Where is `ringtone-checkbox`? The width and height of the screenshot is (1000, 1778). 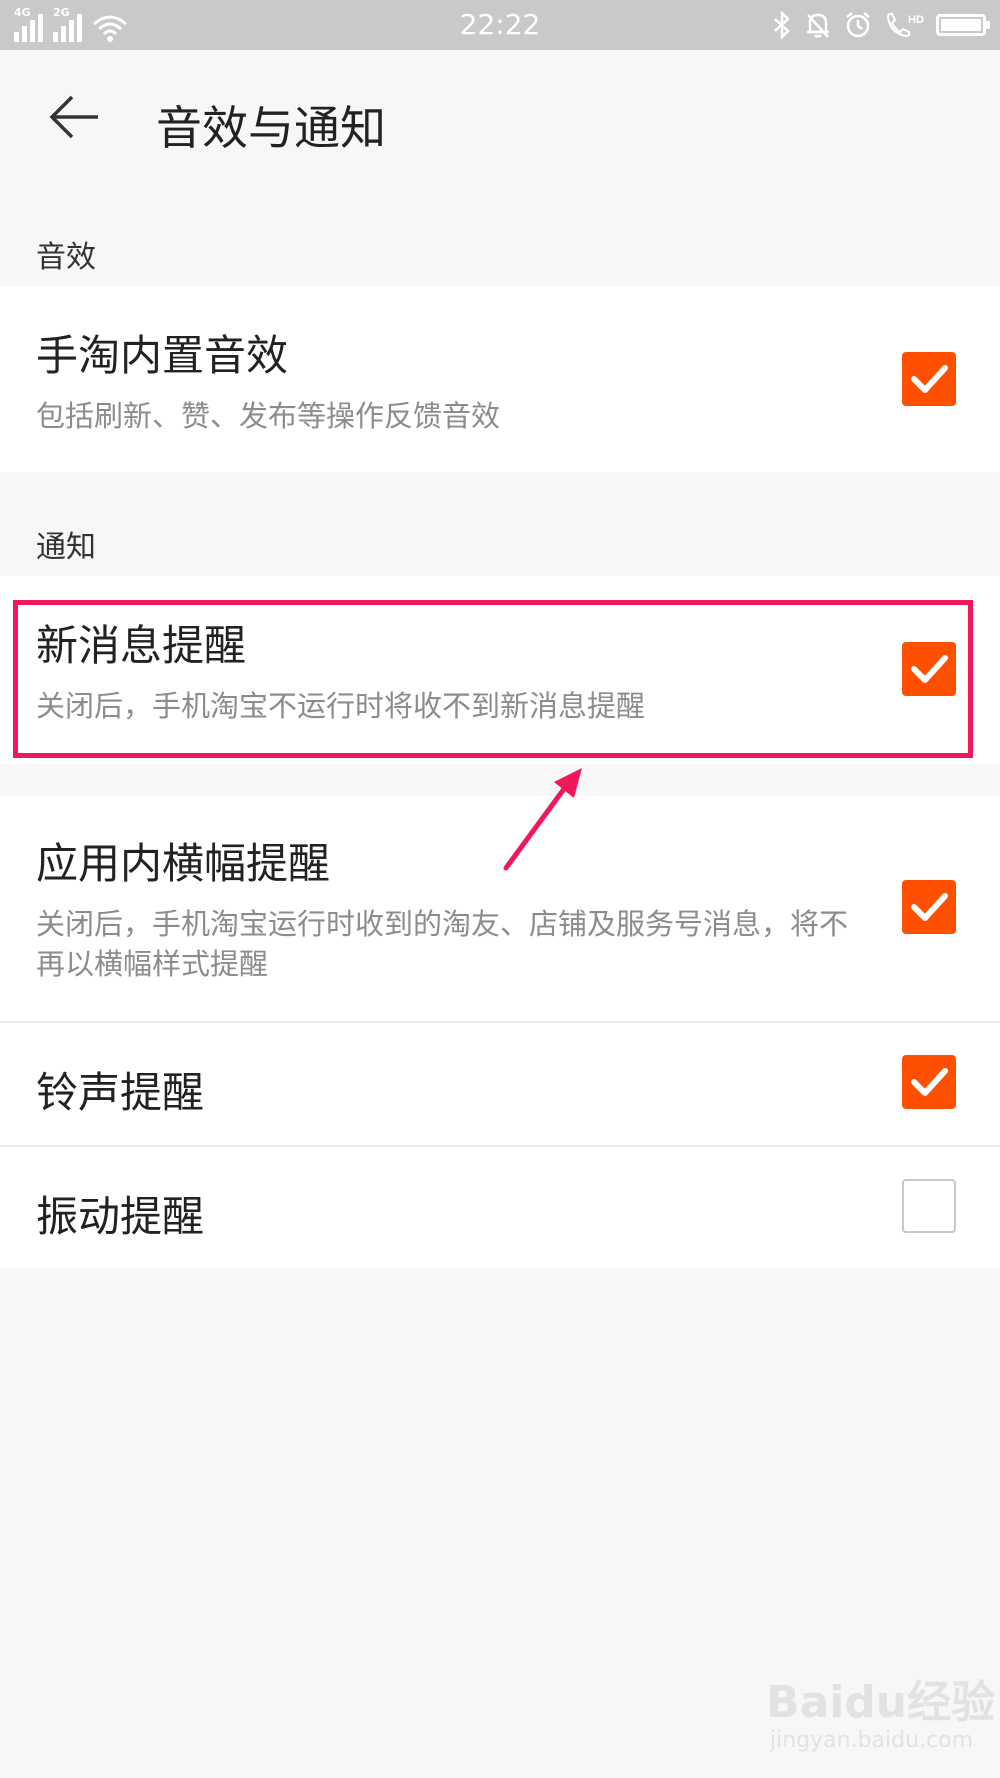 ringtone-checkbox is located at coordinates (929, 1082).